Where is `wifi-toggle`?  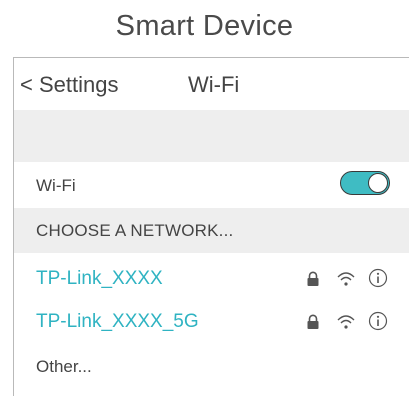
wifi-toggle is located at coordinates (365, 183).